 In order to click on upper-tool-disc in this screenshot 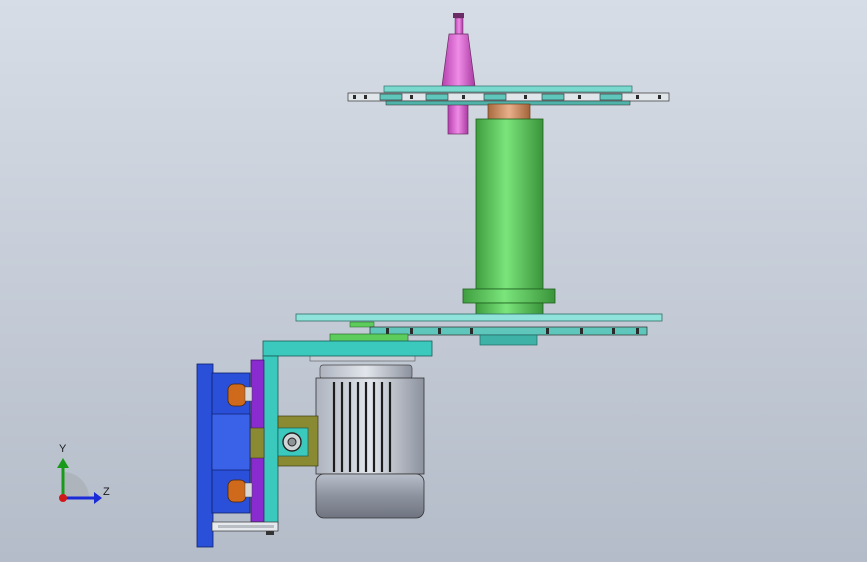, I will do `click(508, 95)`.